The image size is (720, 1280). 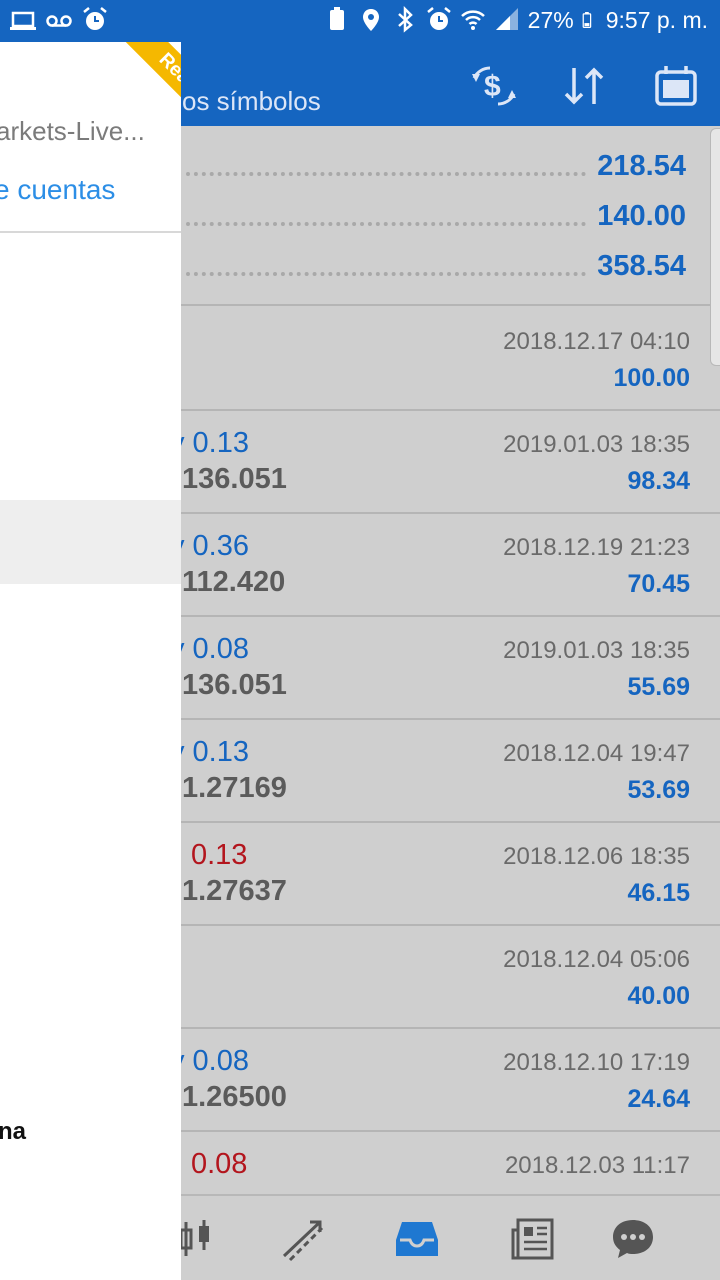 I want to click on deal-side: ll 0.08, so click(x=209, y=1164).